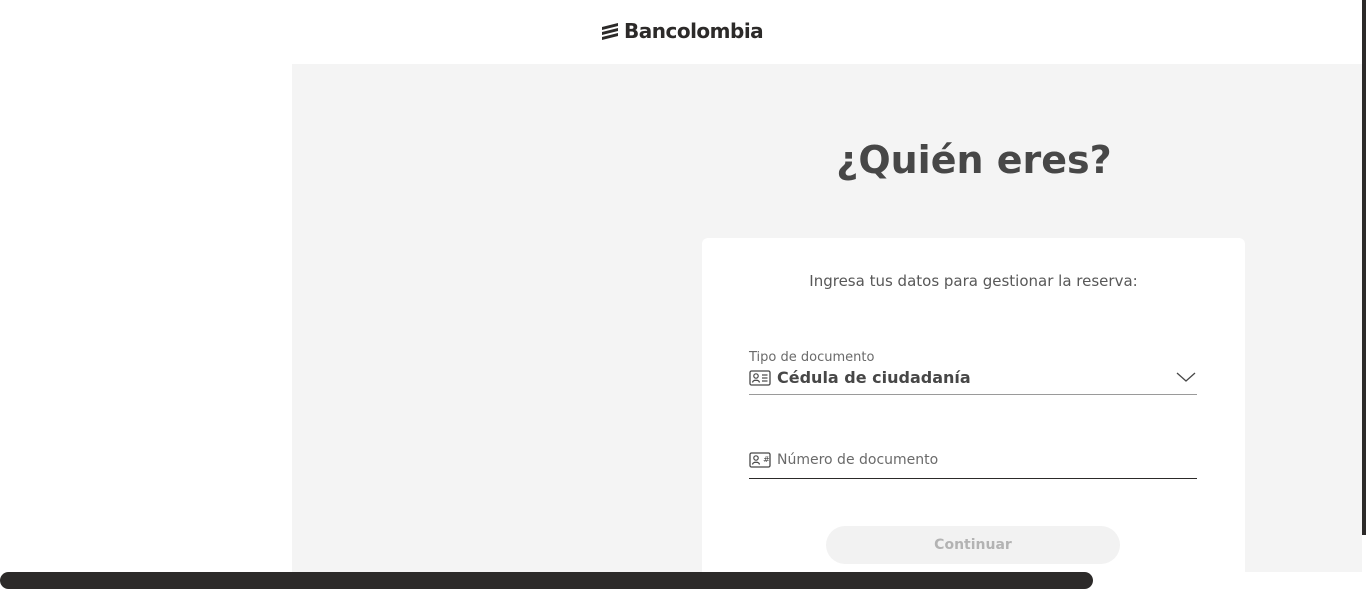 The height and width of the screenshot is (589, 1366). I want to click on continue-button: Continuar, so click(973, 545).